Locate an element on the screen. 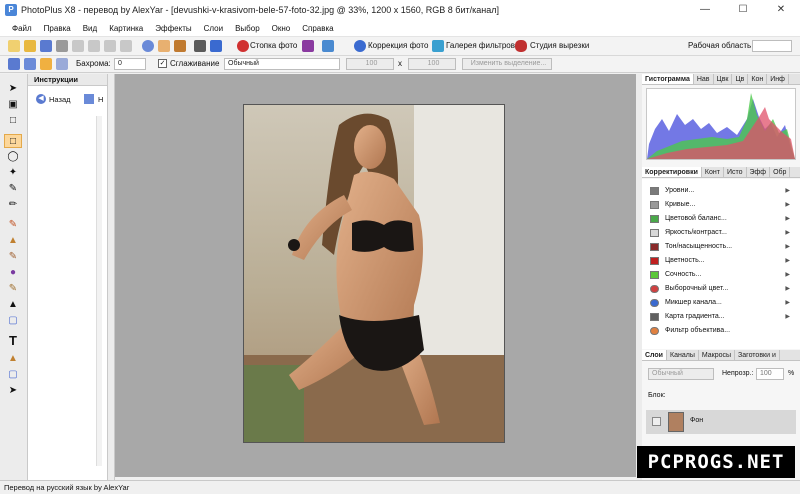  hand-icon is located at coordinates (164, 46).